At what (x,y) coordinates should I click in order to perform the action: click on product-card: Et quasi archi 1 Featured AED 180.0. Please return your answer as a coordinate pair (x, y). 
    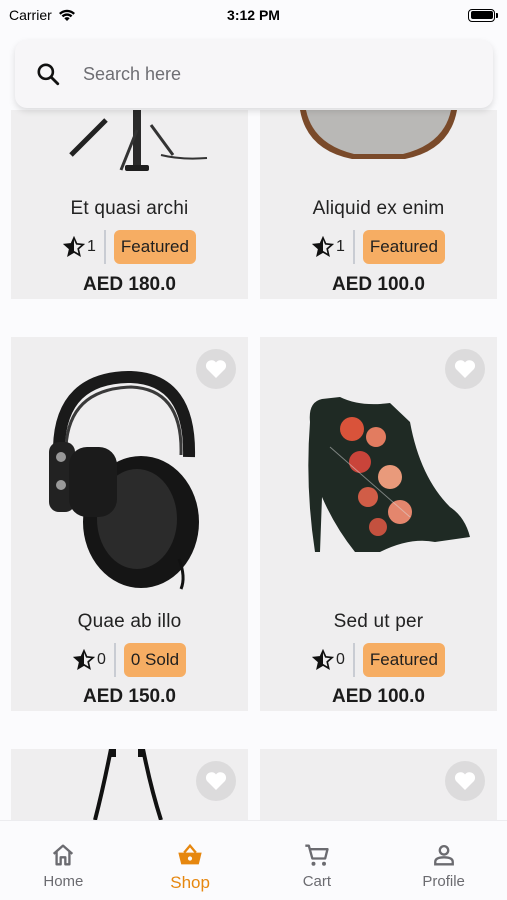
    Looking at the image, I should click on (129, 204).